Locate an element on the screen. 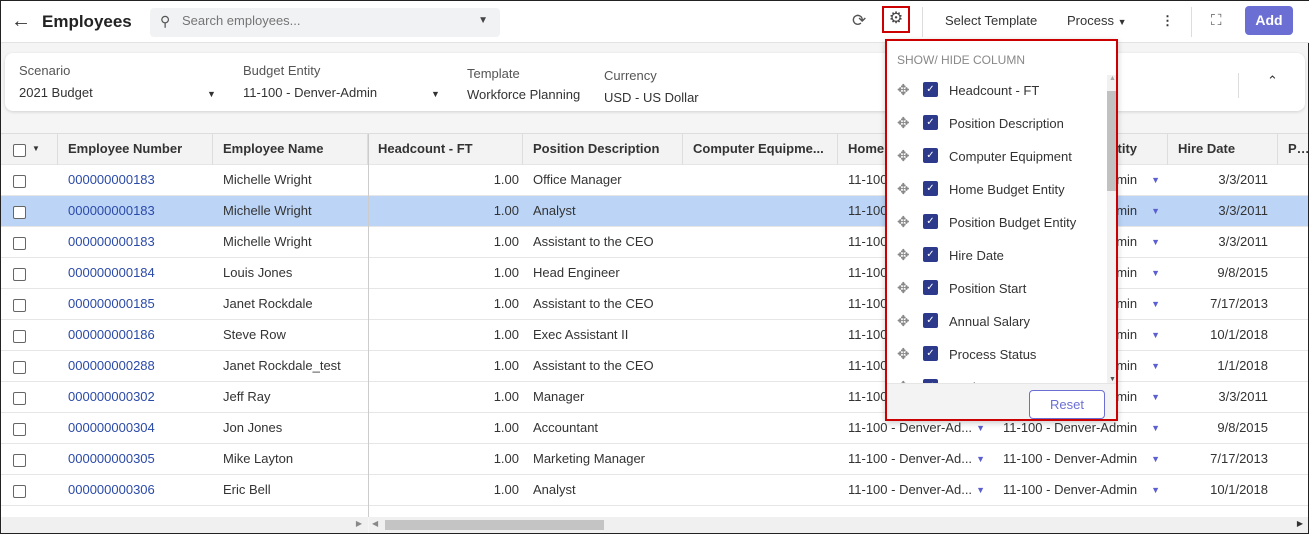 The image size is (1309, 534). column-toggle-item: ✥ ✓ Computer Equipment is located at coordinates (997, 157).